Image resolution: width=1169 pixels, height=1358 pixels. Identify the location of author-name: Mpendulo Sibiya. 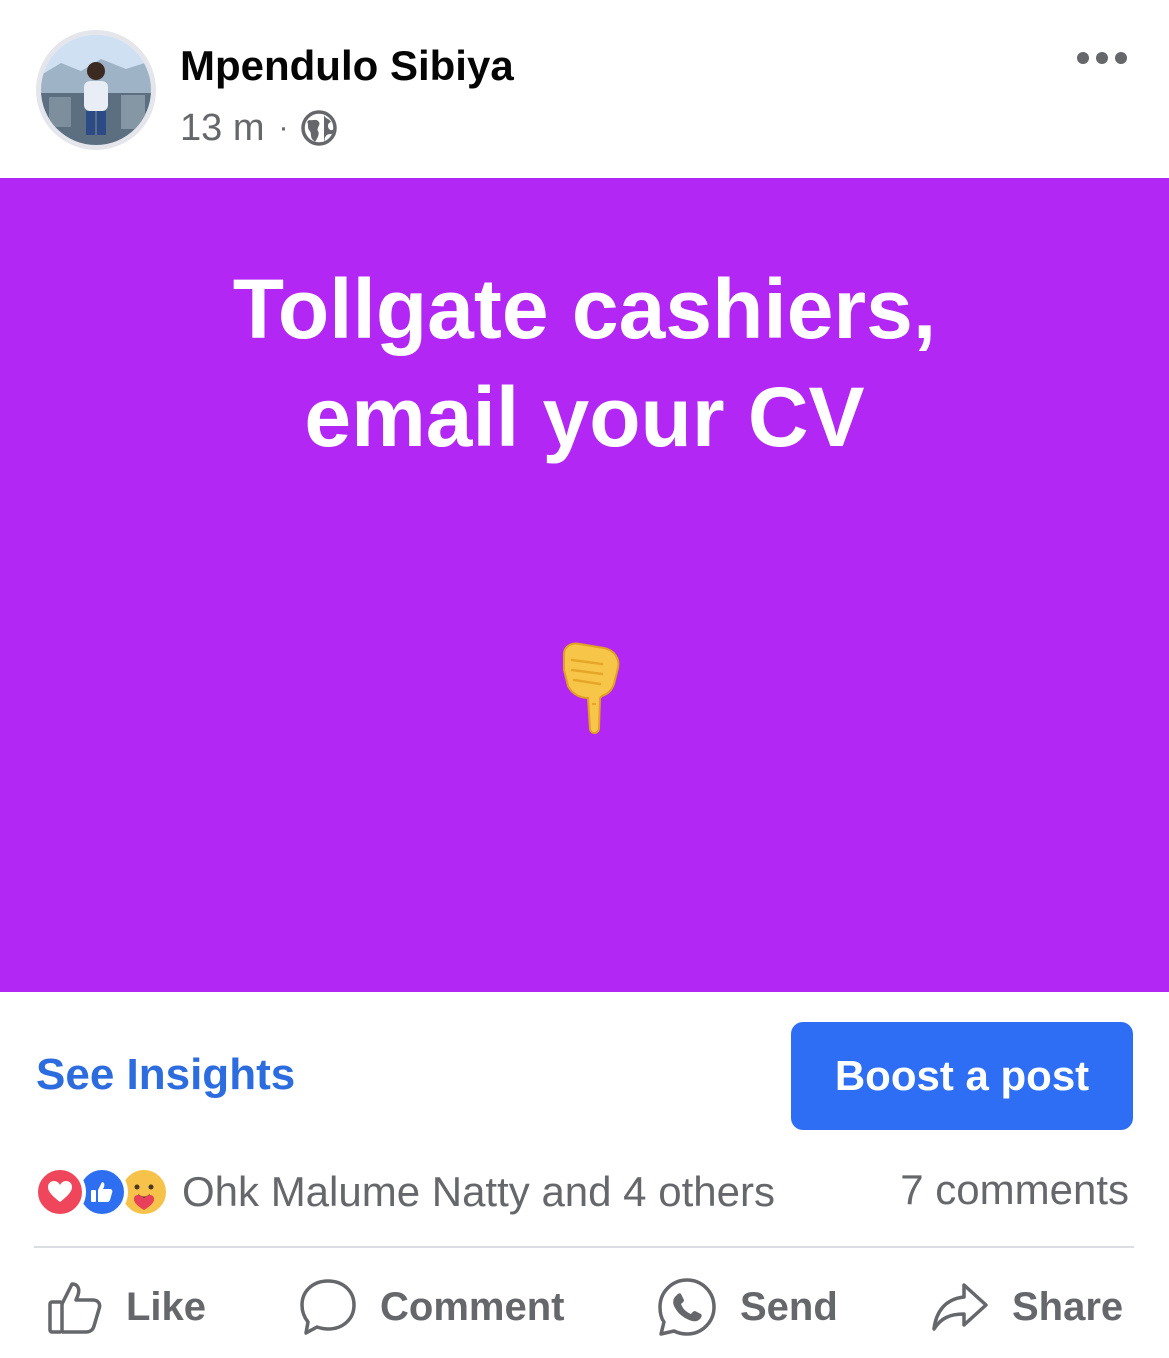
(347, 66).